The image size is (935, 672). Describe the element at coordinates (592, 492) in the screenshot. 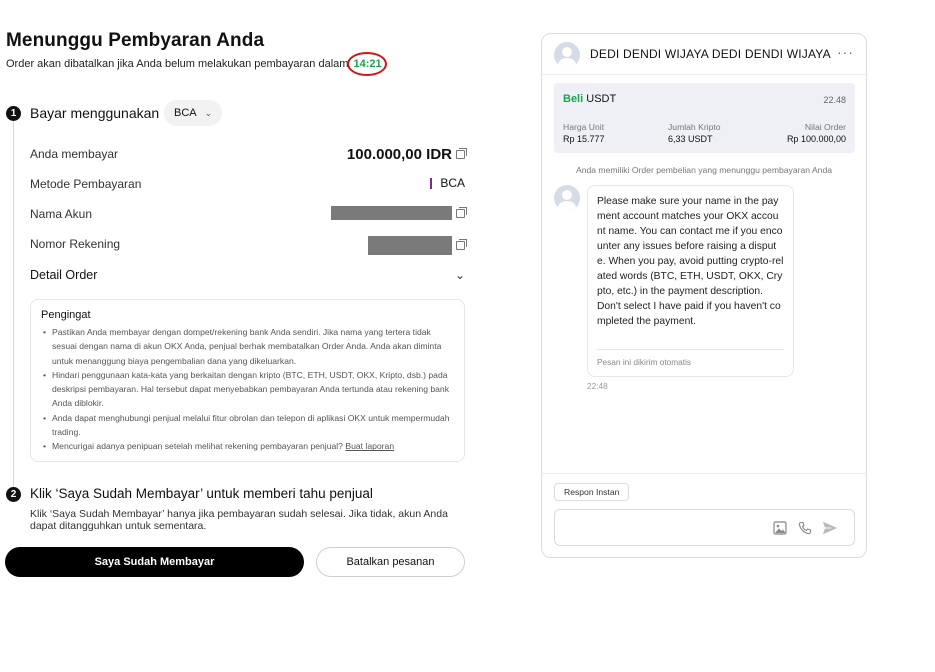

I see `quick-reply-button: Respon Instan` at that location.